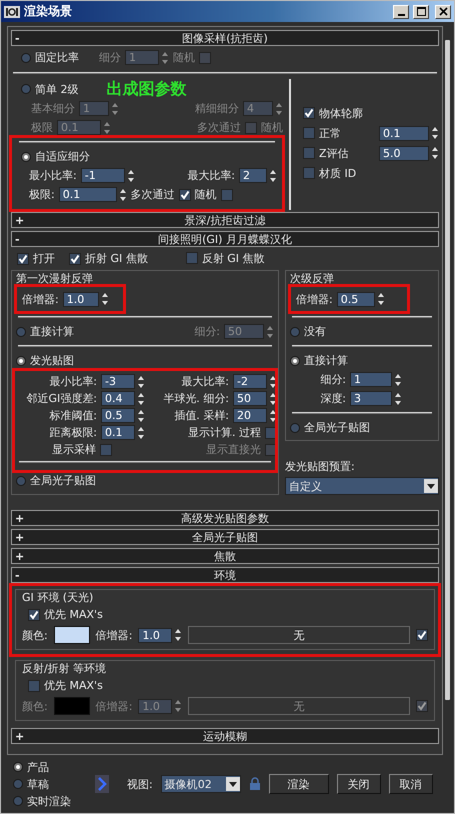 Image resolution: width=455 pixels, height=814 pixels. I want to click on maximize-button, so click(421, 11).